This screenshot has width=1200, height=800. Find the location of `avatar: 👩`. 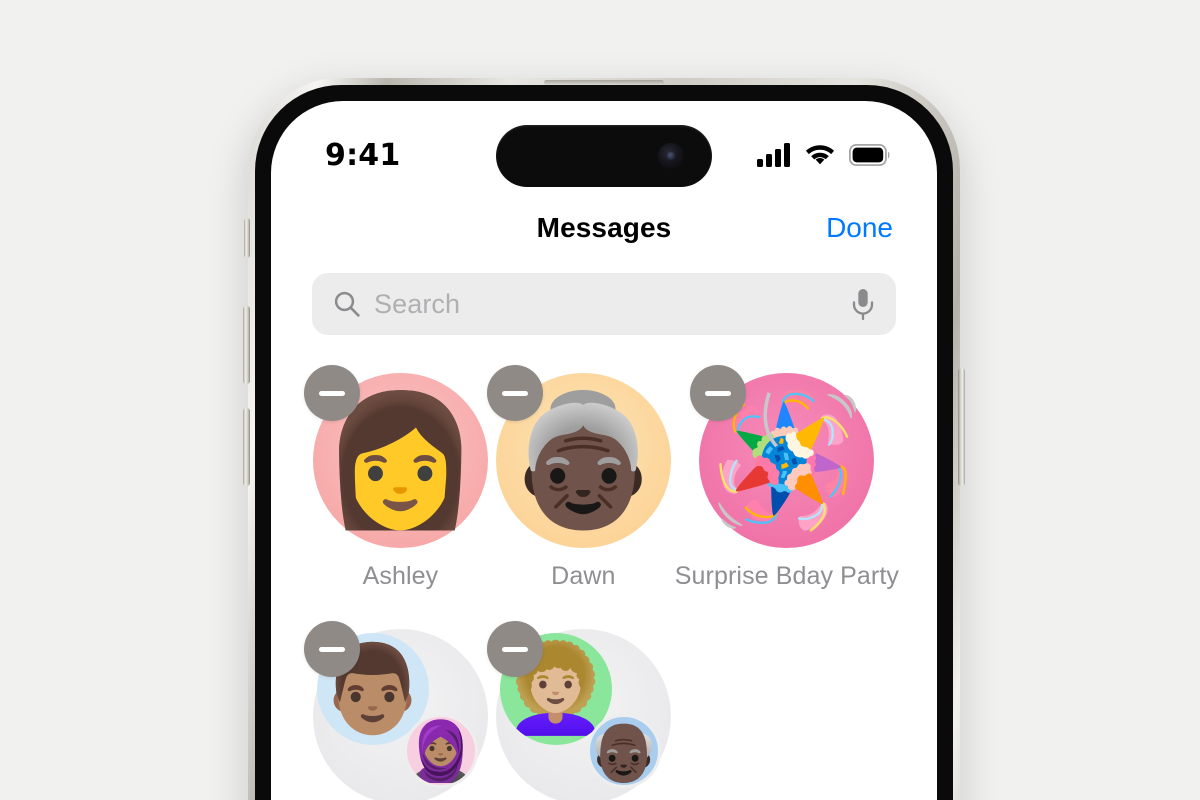

avatar: 👩 is located at coordinates (395, 456).